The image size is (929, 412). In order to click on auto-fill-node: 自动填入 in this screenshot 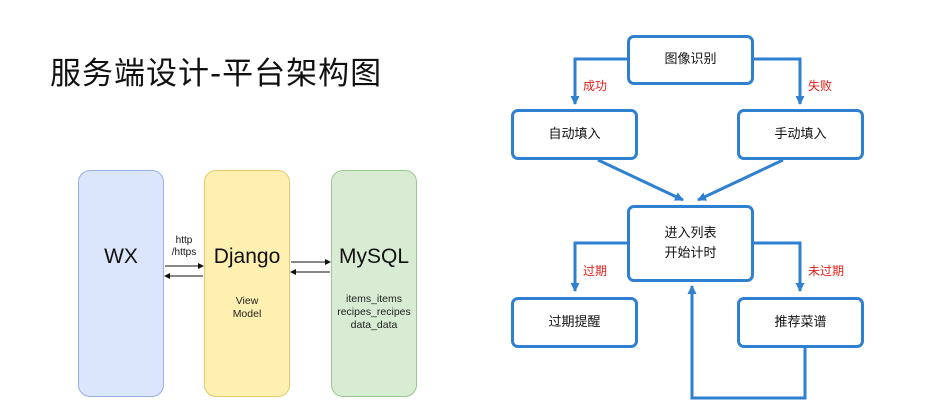, I will do `click(574, 134)`.